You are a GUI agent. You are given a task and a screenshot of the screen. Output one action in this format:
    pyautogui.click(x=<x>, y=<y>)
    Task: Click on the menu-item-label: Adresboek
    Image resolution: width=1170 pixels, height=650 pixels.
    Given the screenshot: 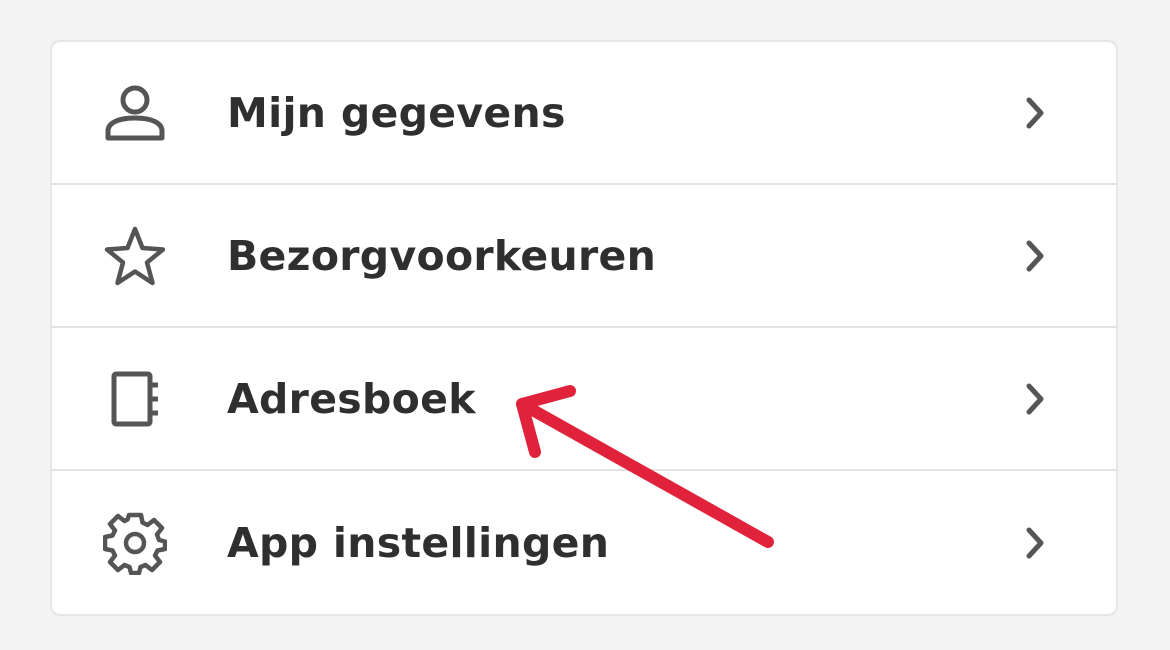 What is the action you would take?
    pyautogui.click(x=351, y=398)
    